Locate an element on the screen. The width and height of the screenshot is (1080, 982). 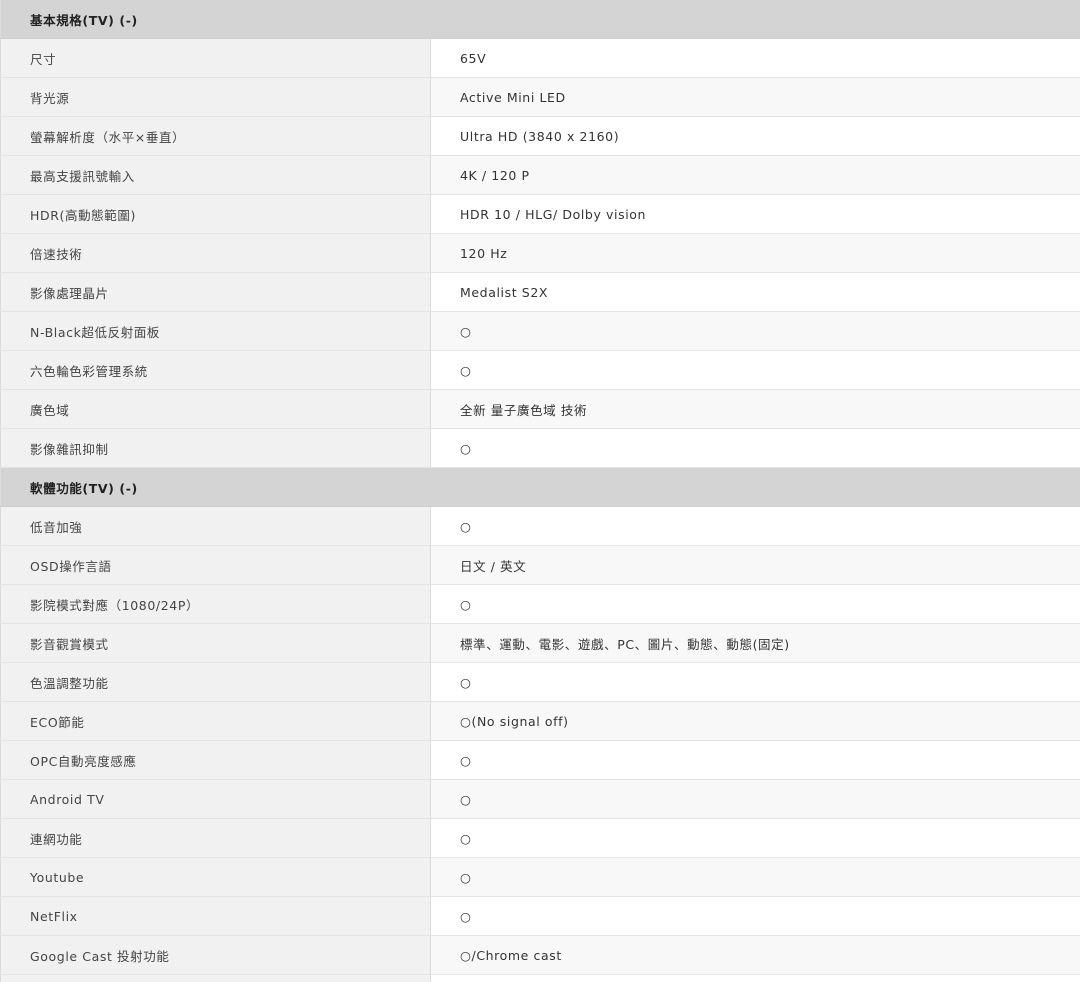
spec-row: 影音觀賞模式 標準、運動、電影、遊戲、PC、圖片、動態、動態(固定) is located at coordinates (540, 643).